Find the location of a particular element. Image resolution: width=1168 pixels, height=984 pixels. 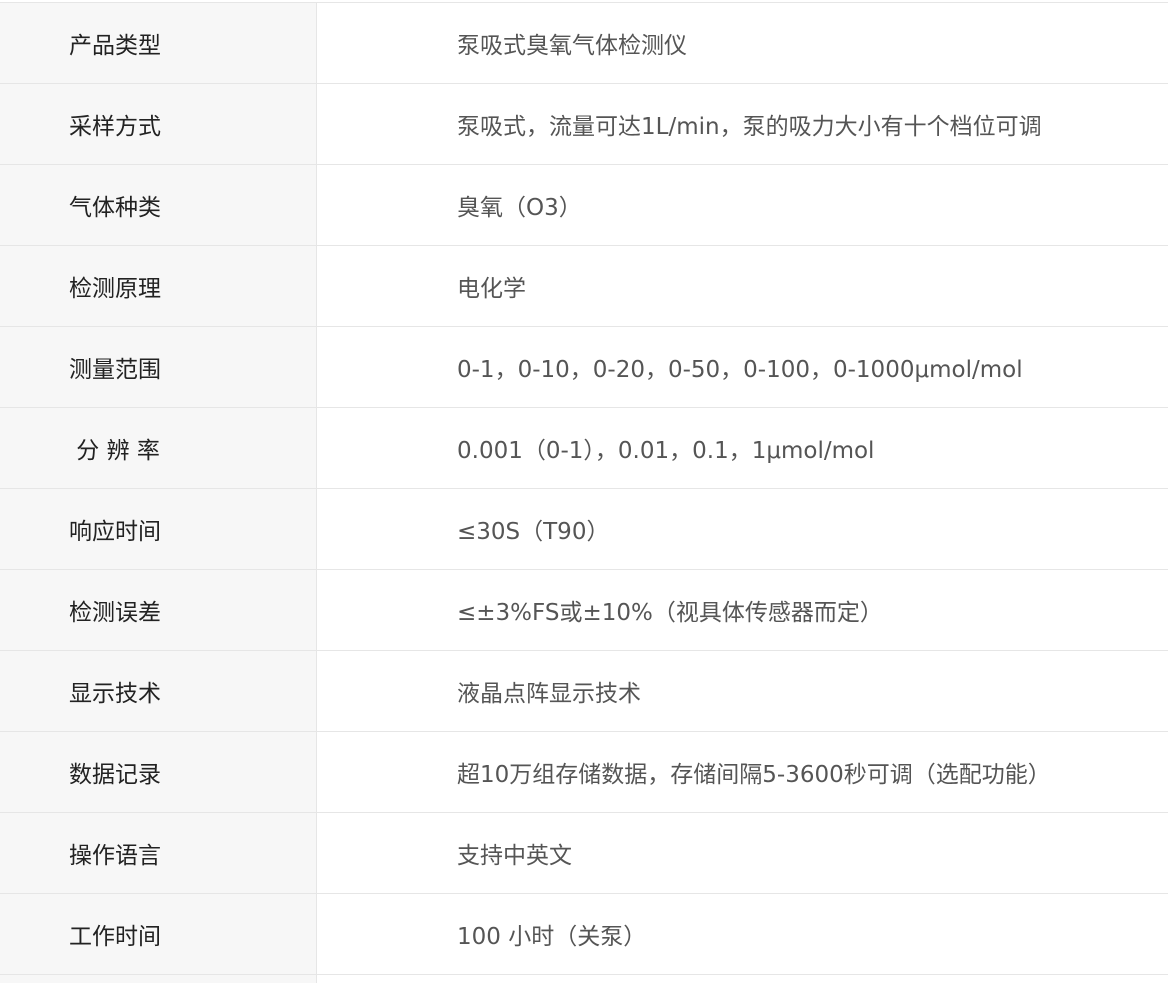

table-row: 分 辨 率 0.001（0-1），0.01，0.1，1μmol/mol is located at coordinates (584, 448).